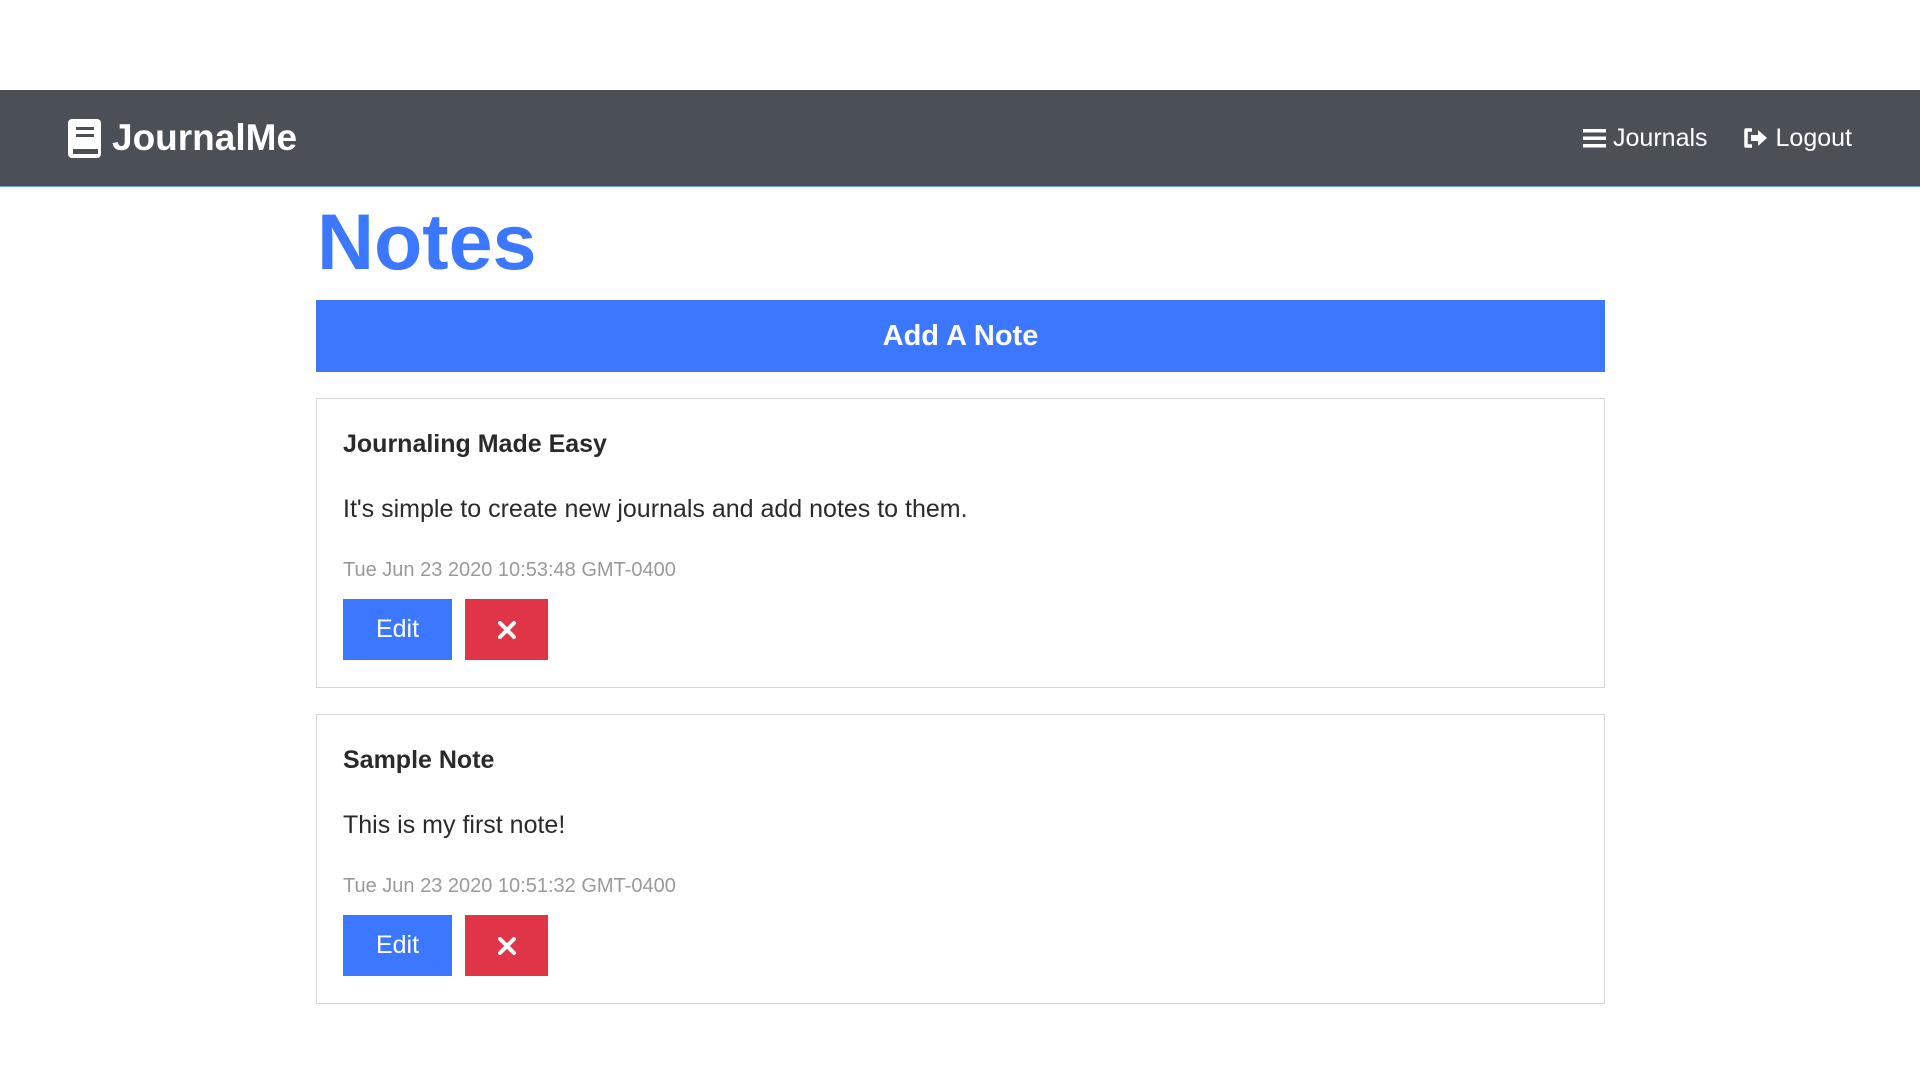 Image resolution: width=1920 pixels, height=1080 pixels. I want to click on note-title: Journaling Made Easy, so click(475, 444).